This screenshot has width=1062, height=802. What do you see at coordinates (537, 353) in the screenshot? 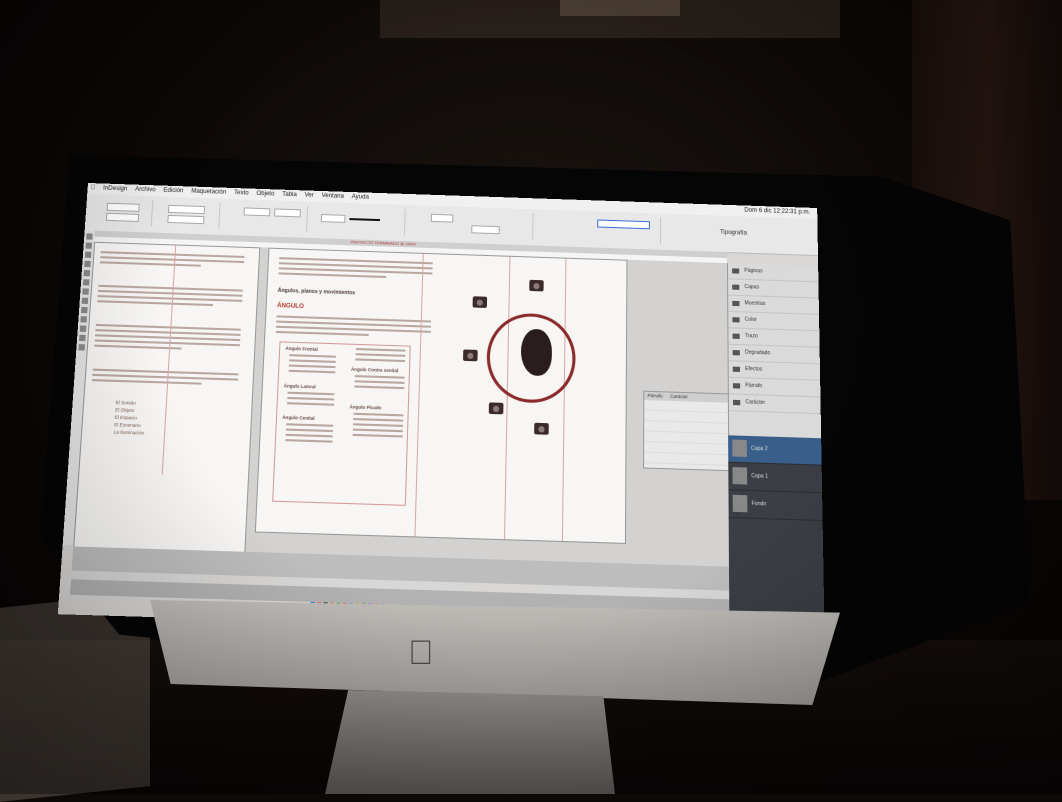
I see `portrait-image` at bounding box center [537, 353].